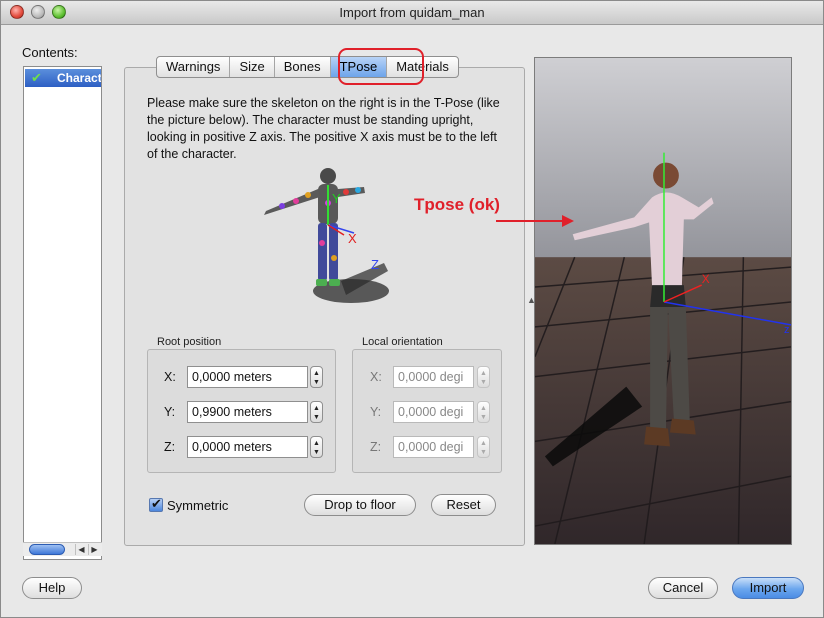 The image size is (824, 618). I want to click on tab-warnings: Warnings, so click(194, 67).